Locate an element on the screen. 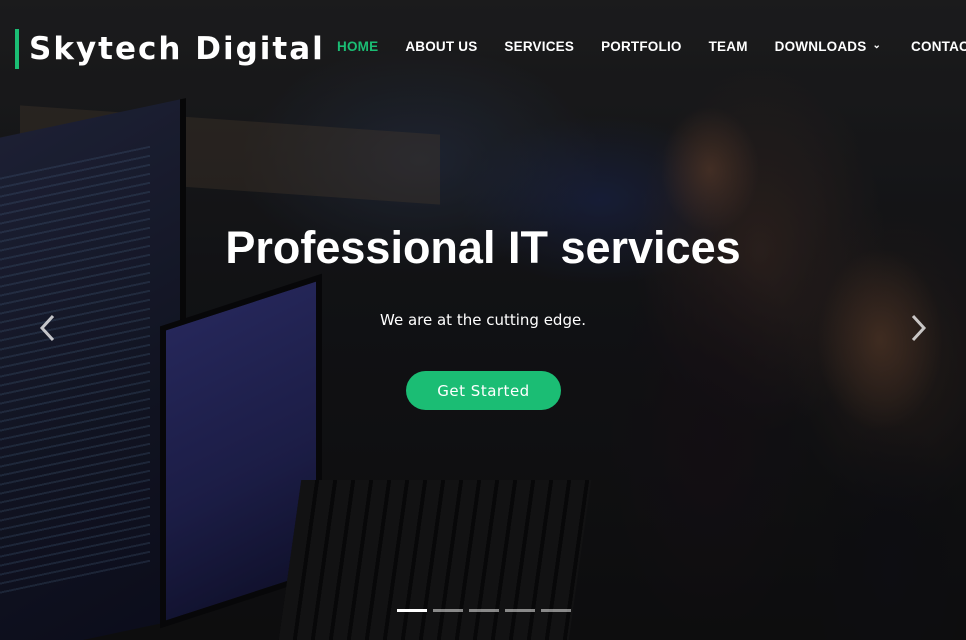 The width and height of the screenshot is (966, 640). chevron-left-icon is located at coordinates (47, 328).